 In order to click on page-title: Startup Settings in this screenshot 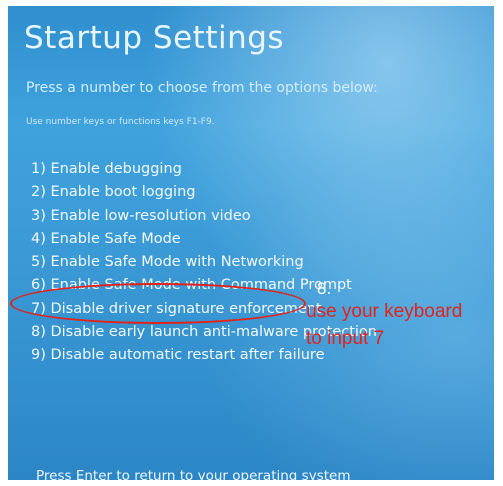, I will do `click(154, 38)`.